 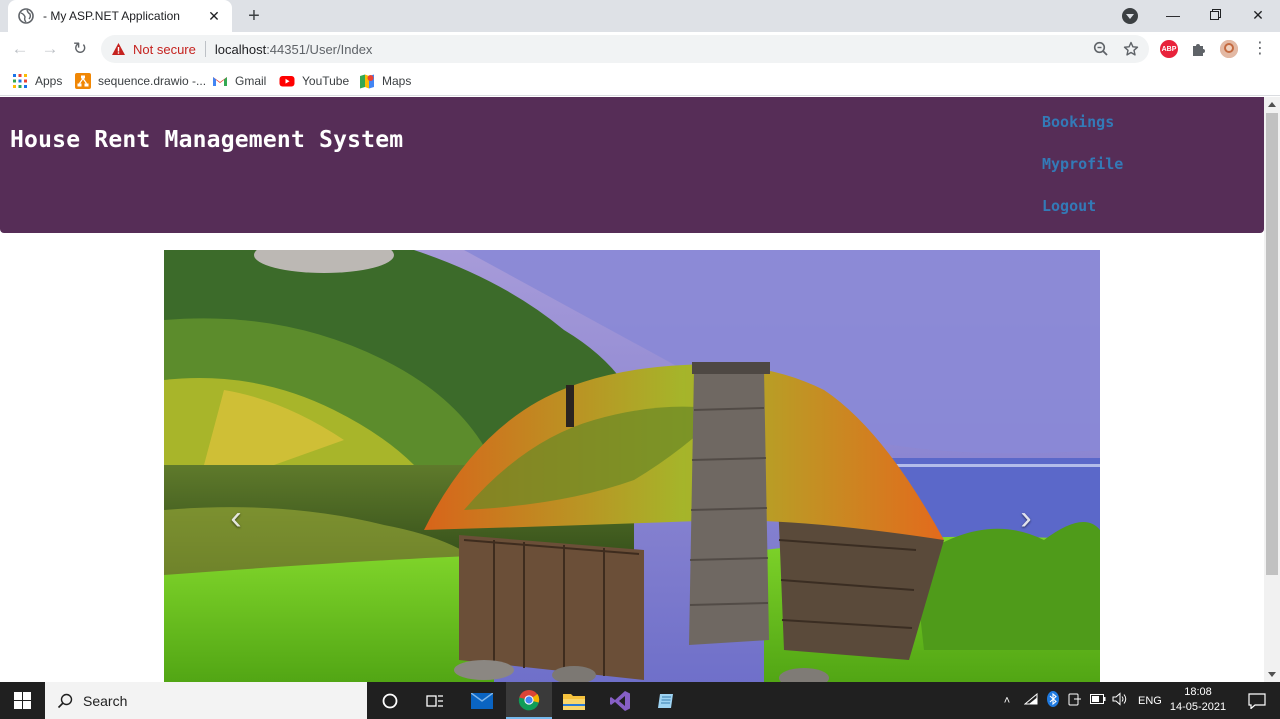 What do you see at coordinates (251, 81) in the screenshot?
I see `bookmark-label: Gmail` at bounding box center [251, 81].